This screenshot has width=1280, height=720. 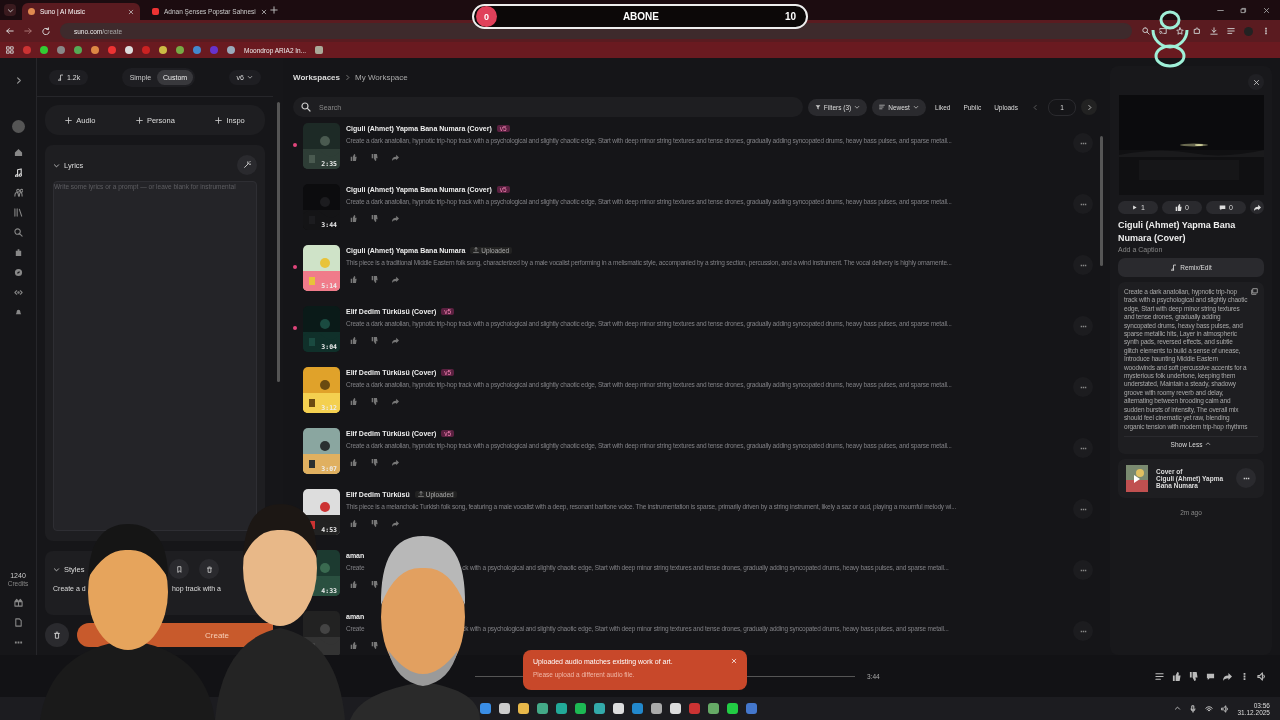 I want to click on forward-icon, so click(x=28, y=31).